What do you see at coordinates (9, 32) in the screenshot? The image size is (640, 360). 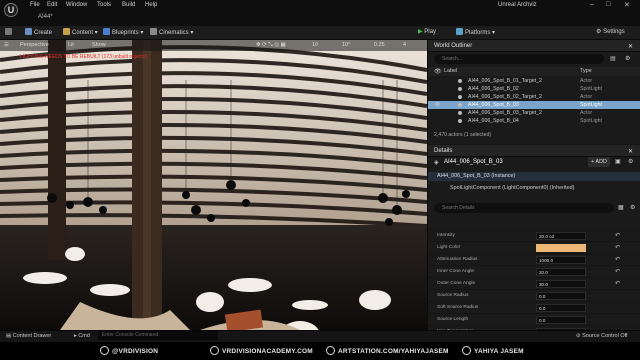 I see `save-icon` at bounding box center [9, 32].